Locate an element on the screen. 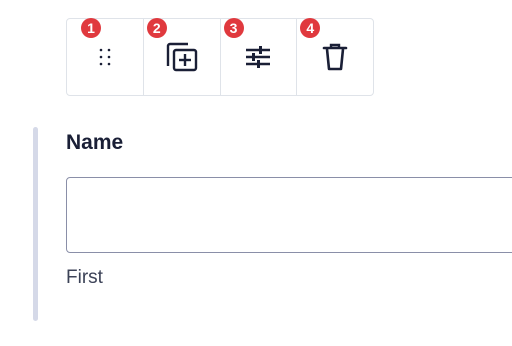  duplicate-icon is located at coordinates (182, 57).